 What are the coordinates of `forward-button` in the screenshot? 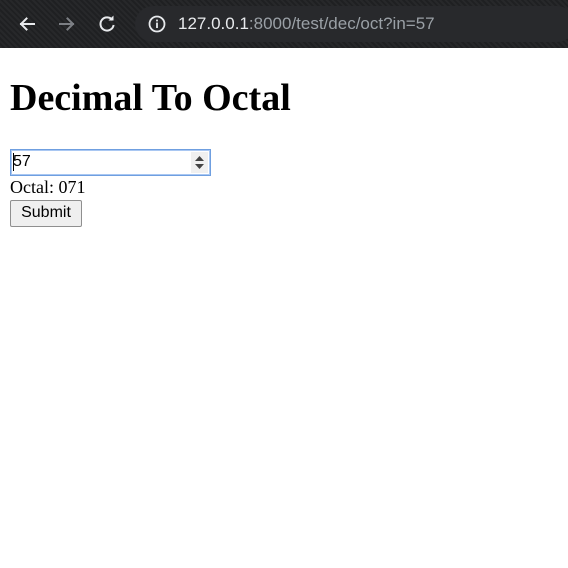 It's located at (67, 24).